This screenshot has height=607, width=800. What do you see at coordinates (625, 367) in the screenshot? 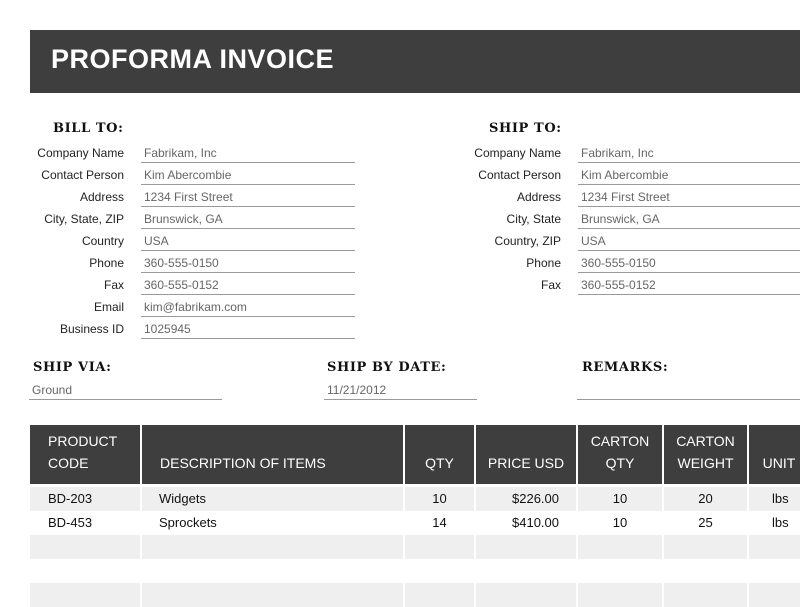
I see `remarks-heading: REMARKS:` at bounding box center [625, 367].